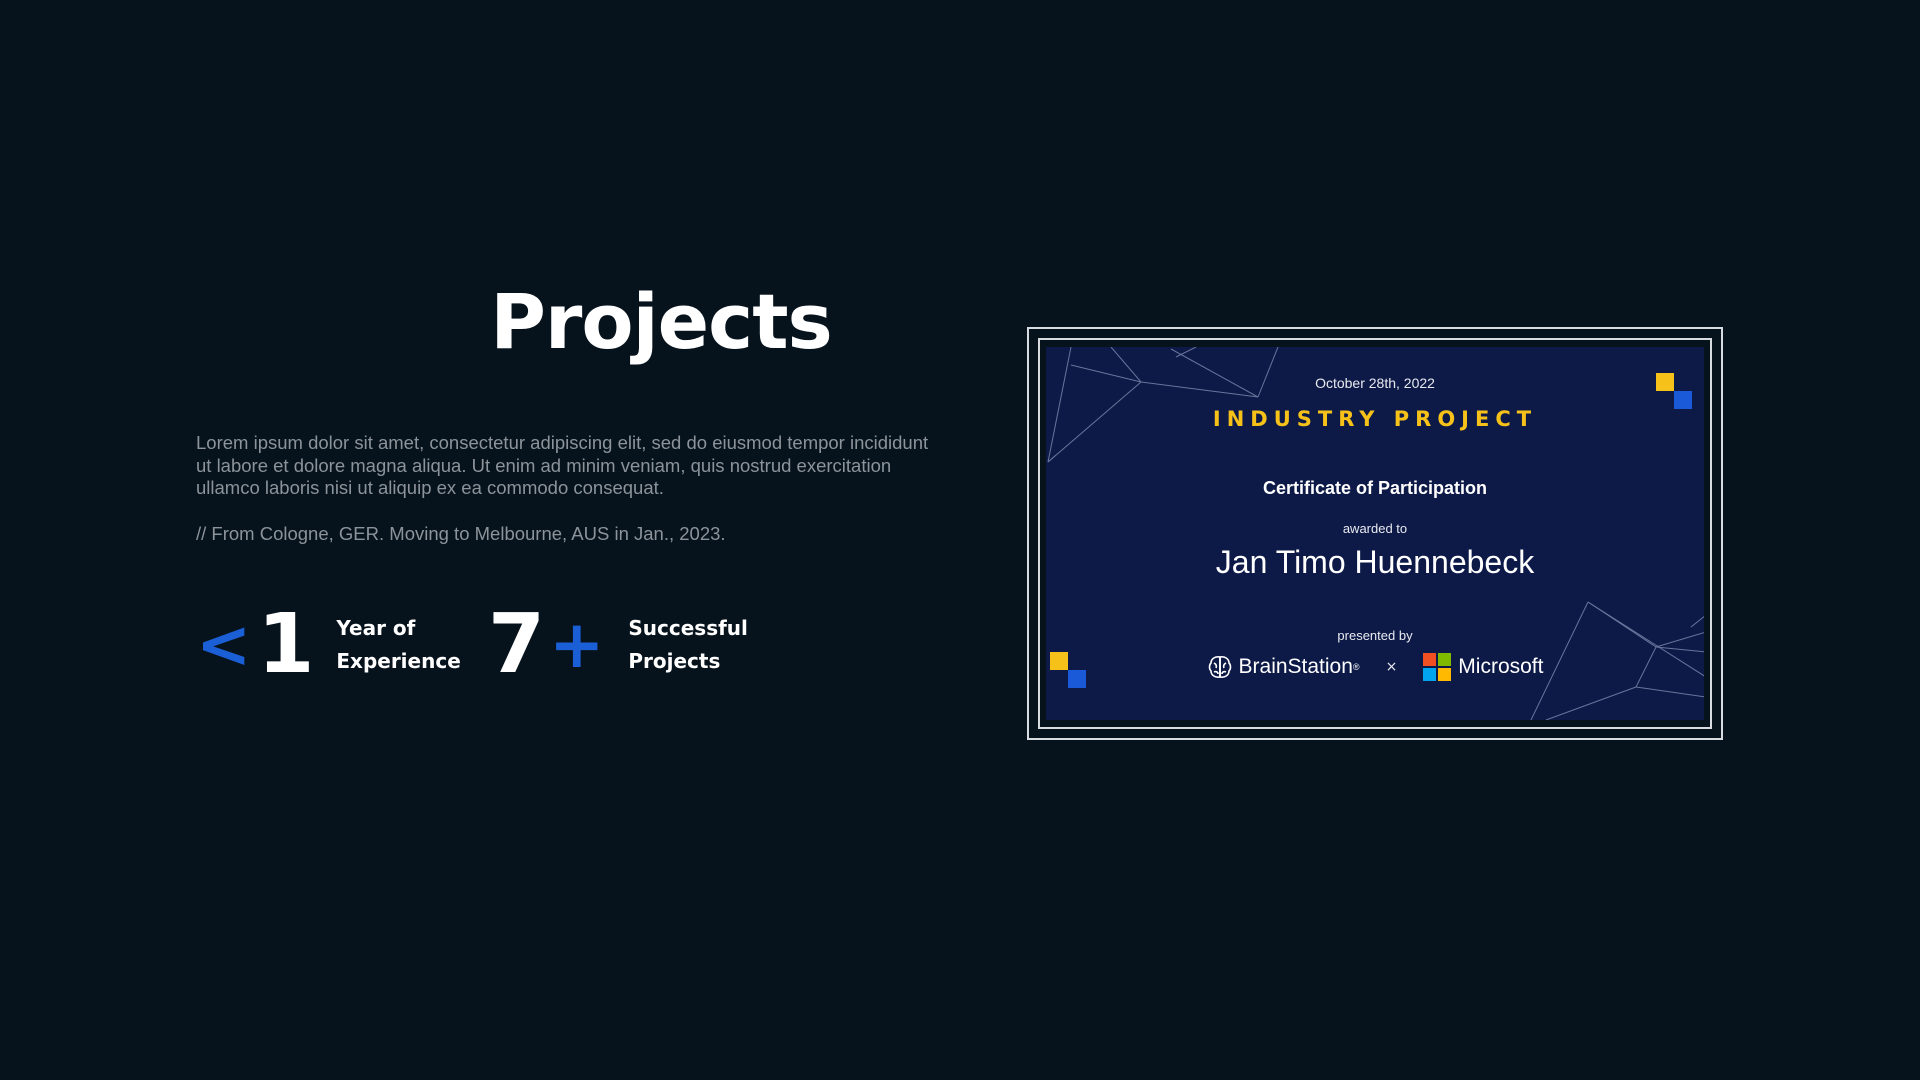 The image size is (1920, 1080). What do you see at coordinates (1375, 528) in the screenshot?
I see `certificate-awarded-to: awarded to` at bounding box center [1375, 528].